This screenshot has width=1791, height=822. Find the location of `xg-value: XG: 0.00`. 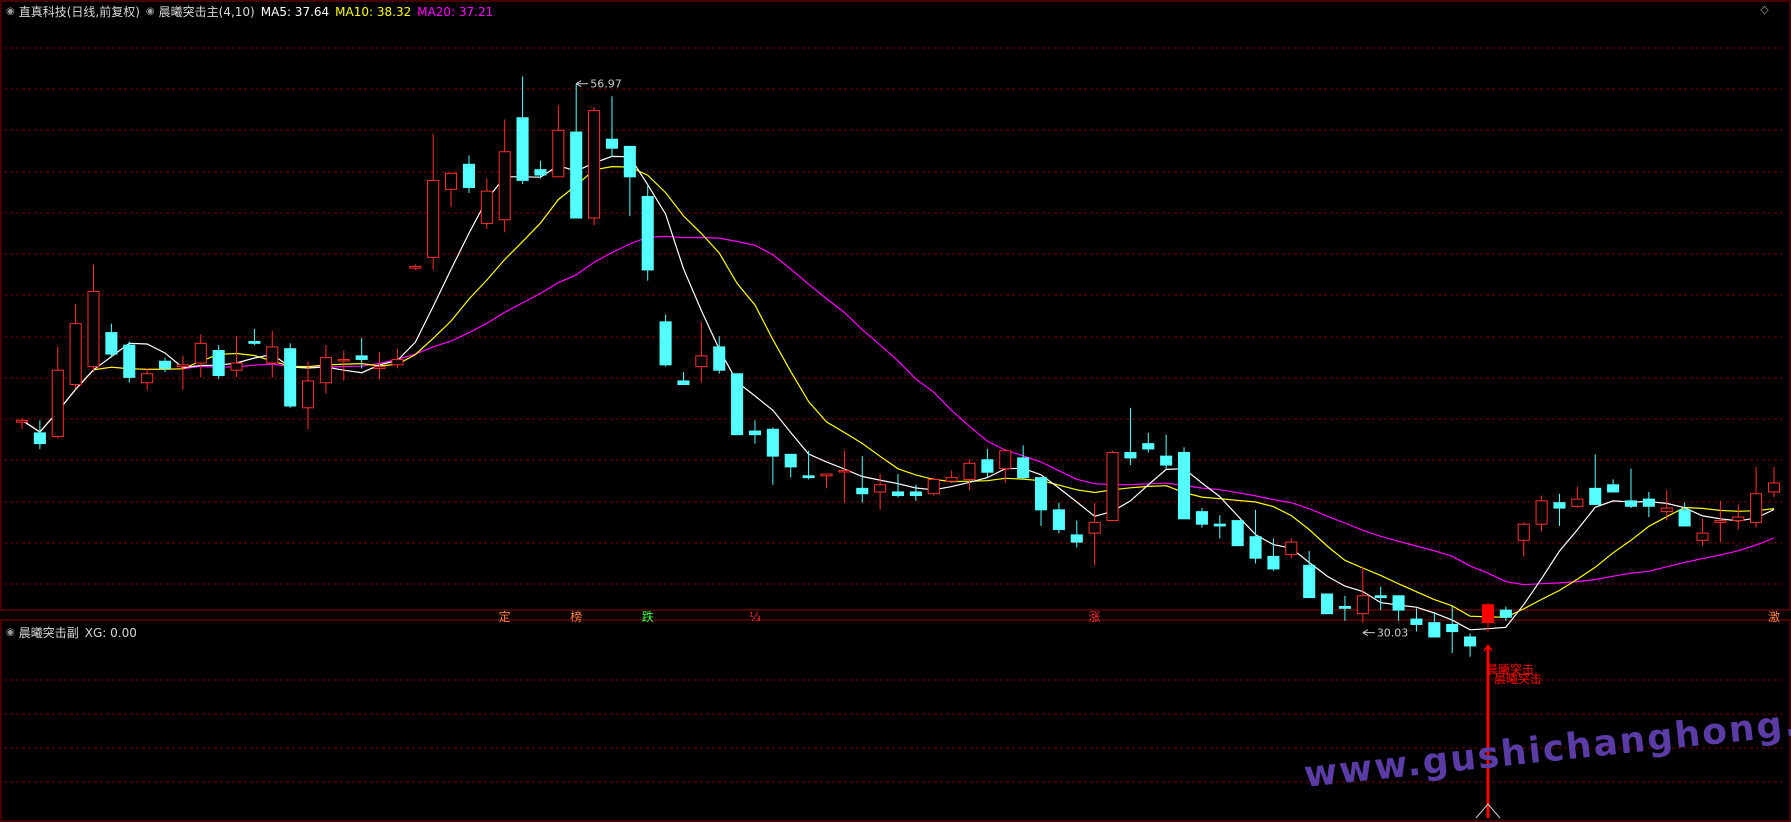

xg-value: XG: 0.00 is located at coordinates (110, 633).